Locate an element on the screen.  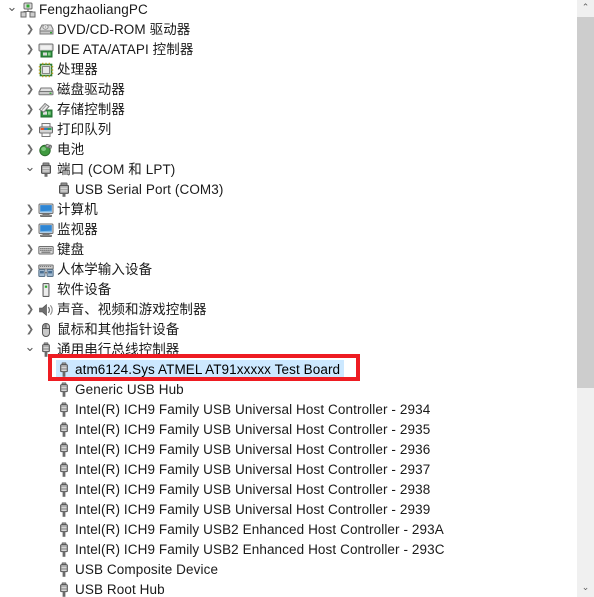
tree-row: ❯ 键盘 is located at coordinates (288, 250).